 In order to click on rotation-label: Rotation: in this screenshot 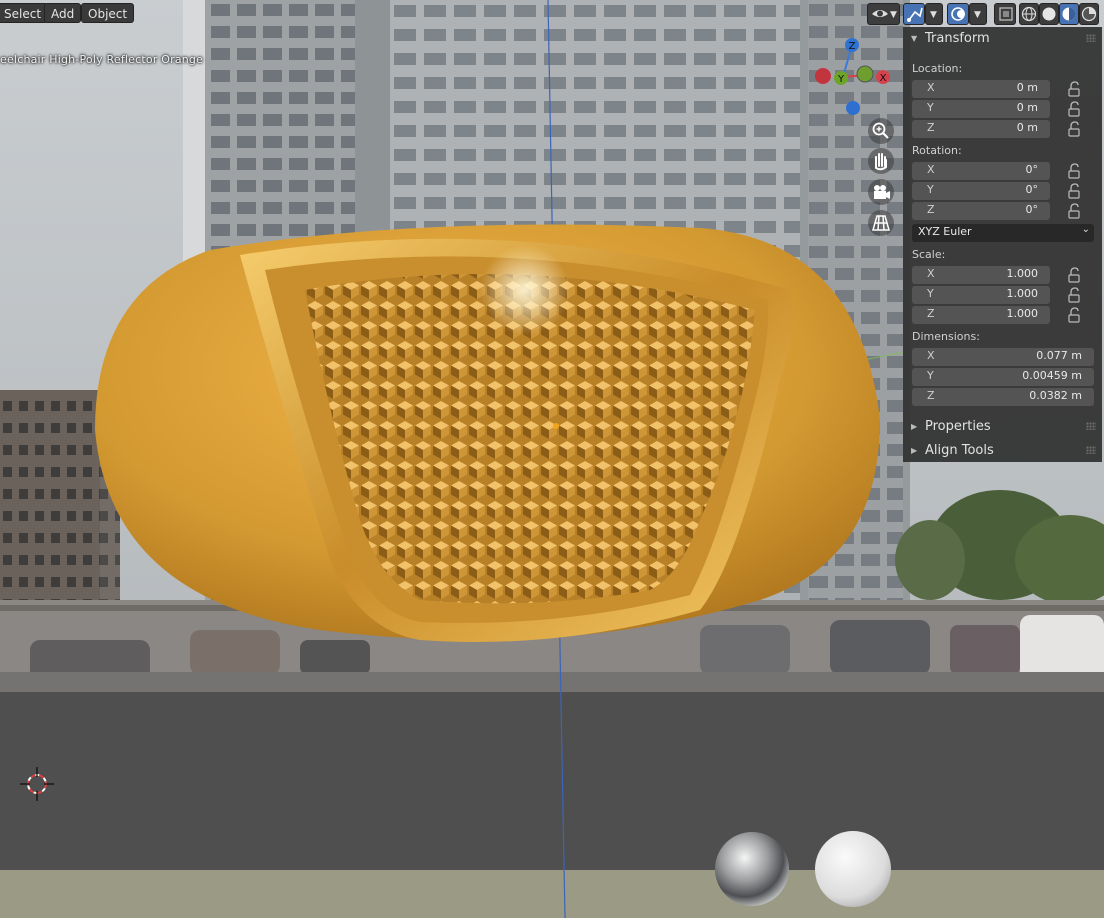, I will do `click(937, 150)`.